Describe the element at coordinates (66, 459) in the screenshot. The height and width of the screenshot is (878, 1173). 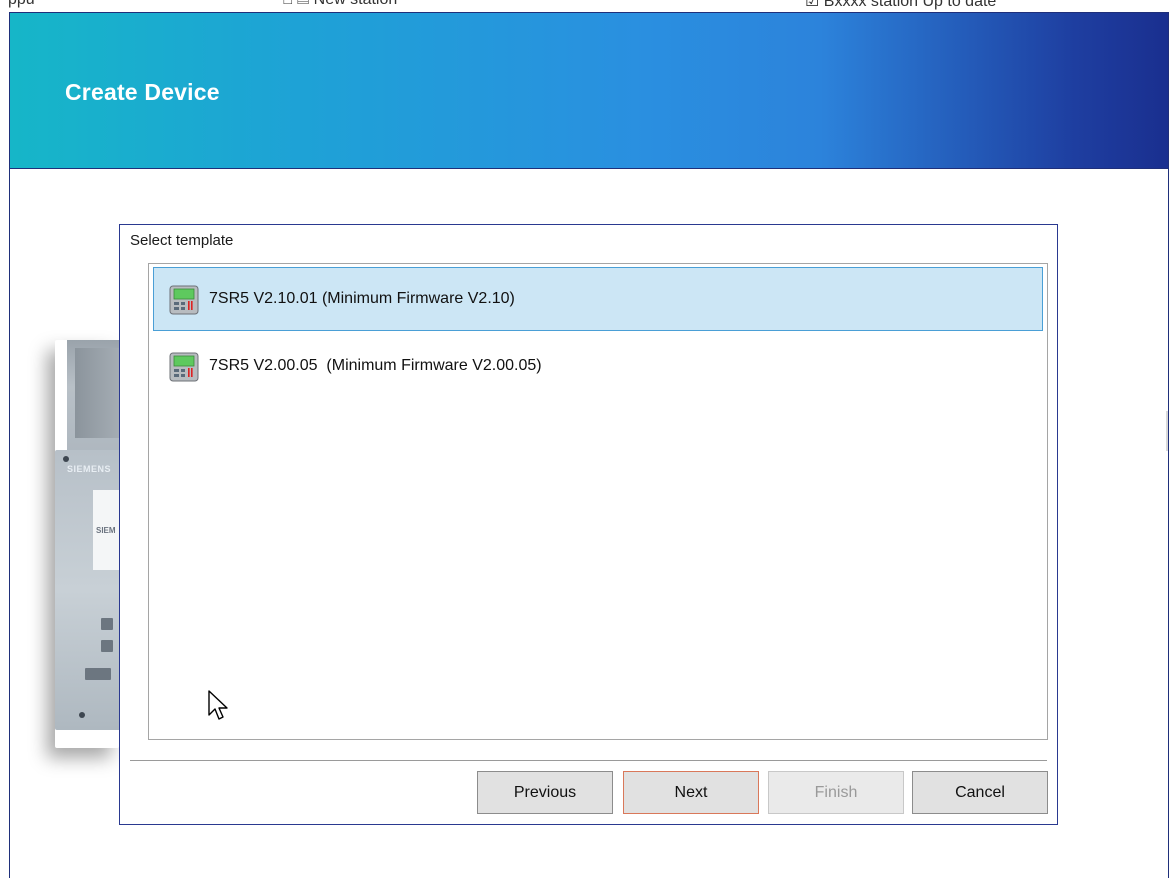
I see `device-led` at that location.